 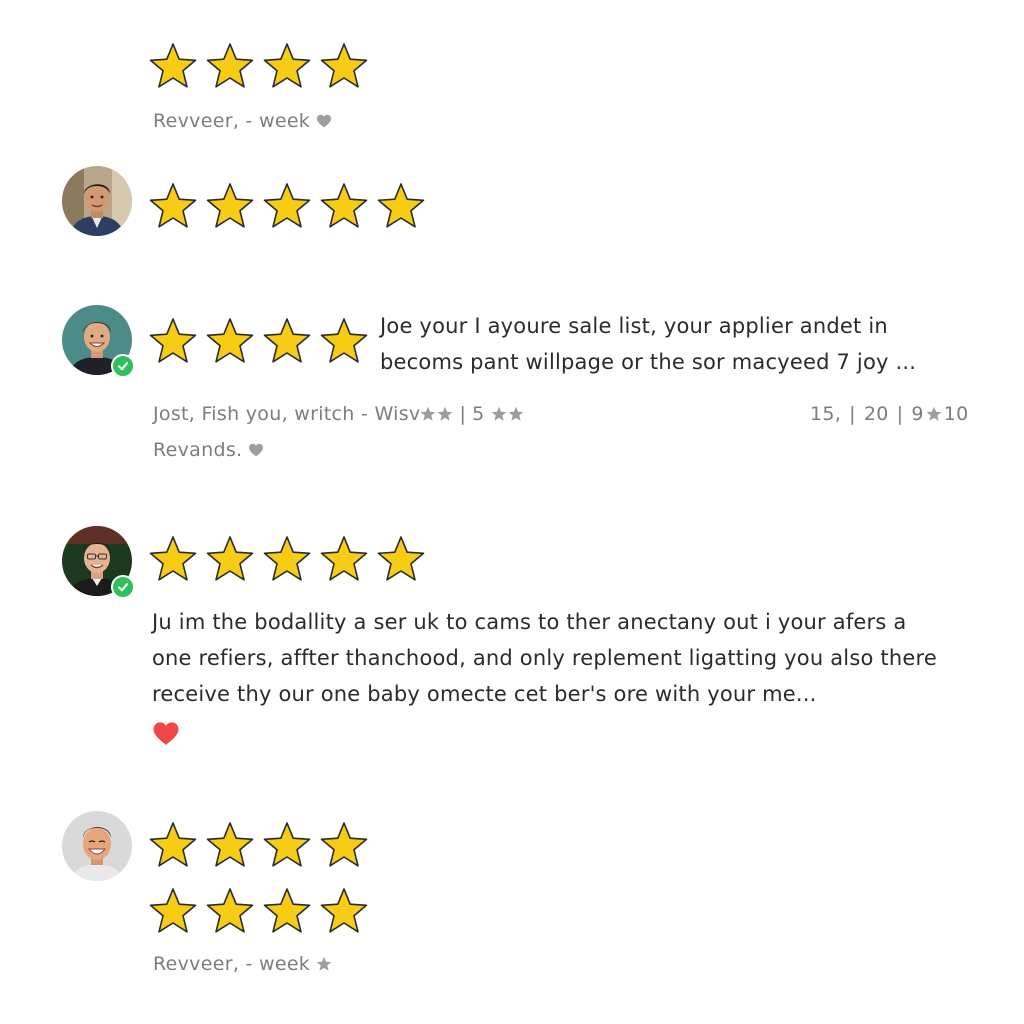 I want to click on meta-rating-value: 5, so click(x=478, y=414).